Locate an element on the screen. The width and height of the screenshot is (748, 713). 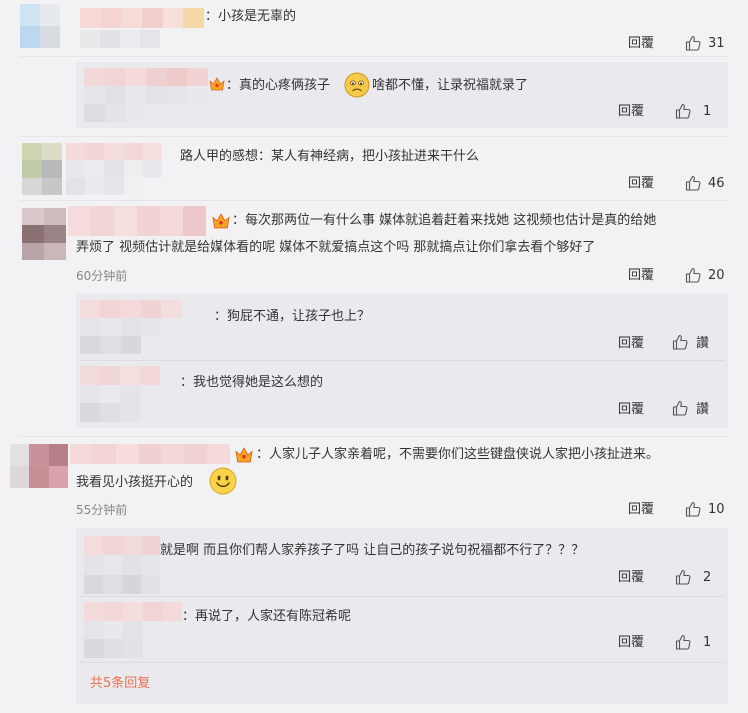
sad-emoji-icon is located at coordinates (357, 85).